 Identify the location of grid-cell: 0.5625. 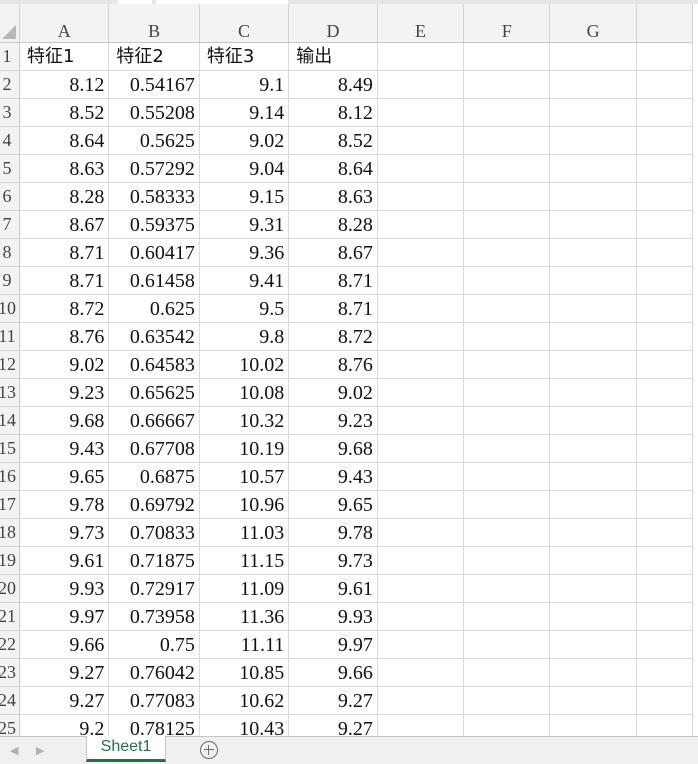
(154, 140).